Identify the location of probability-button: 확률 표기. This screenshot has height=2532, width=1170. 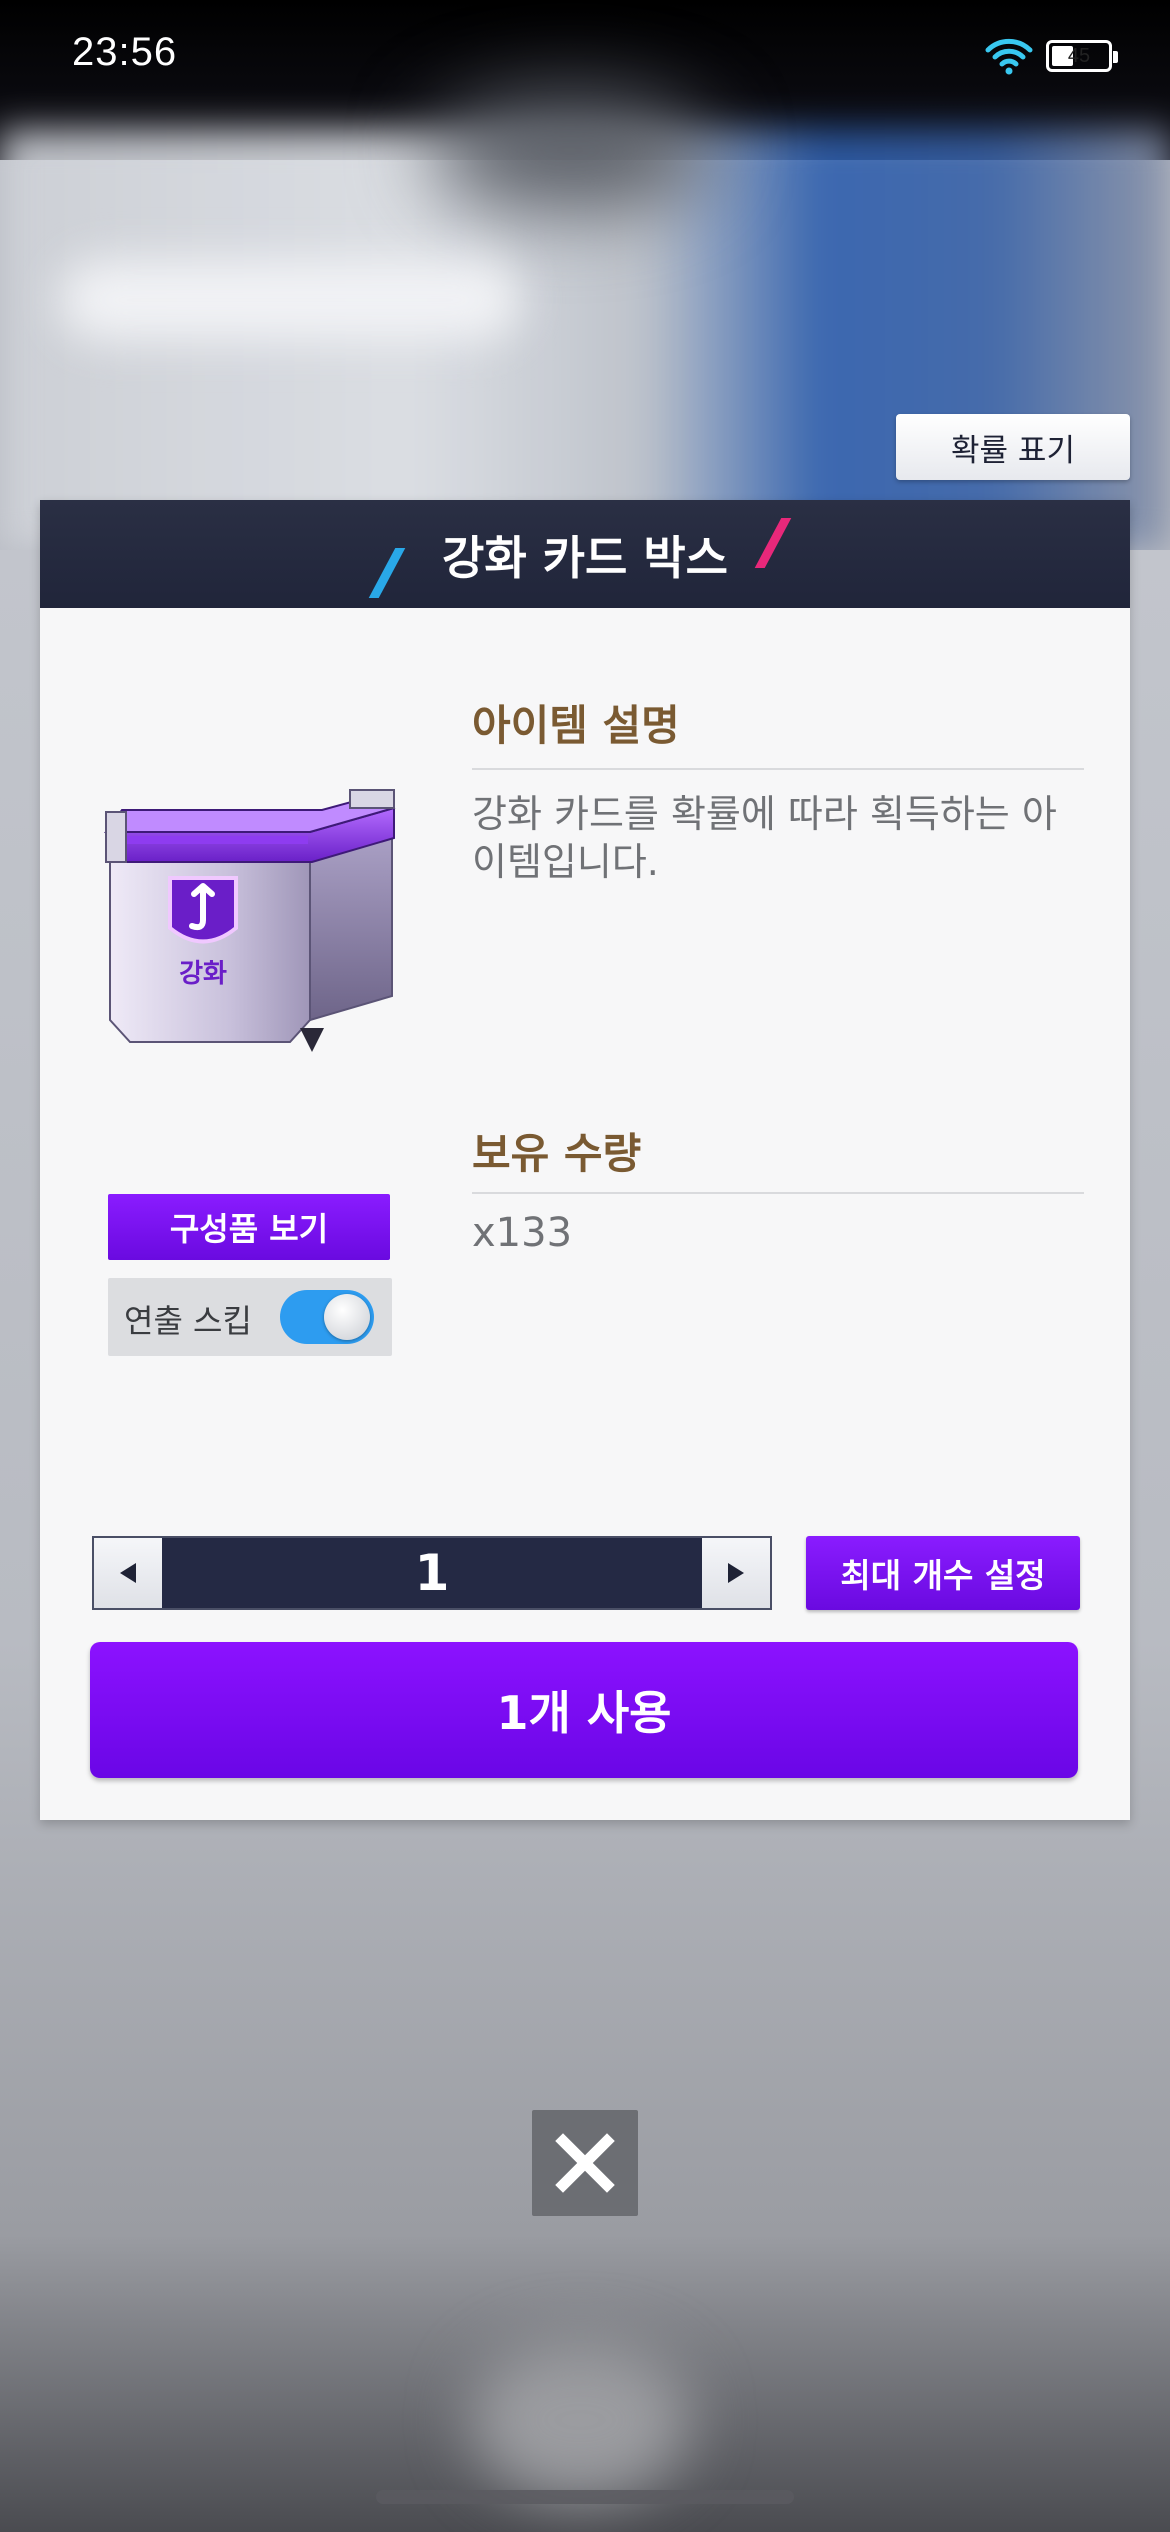
(1013, 447).